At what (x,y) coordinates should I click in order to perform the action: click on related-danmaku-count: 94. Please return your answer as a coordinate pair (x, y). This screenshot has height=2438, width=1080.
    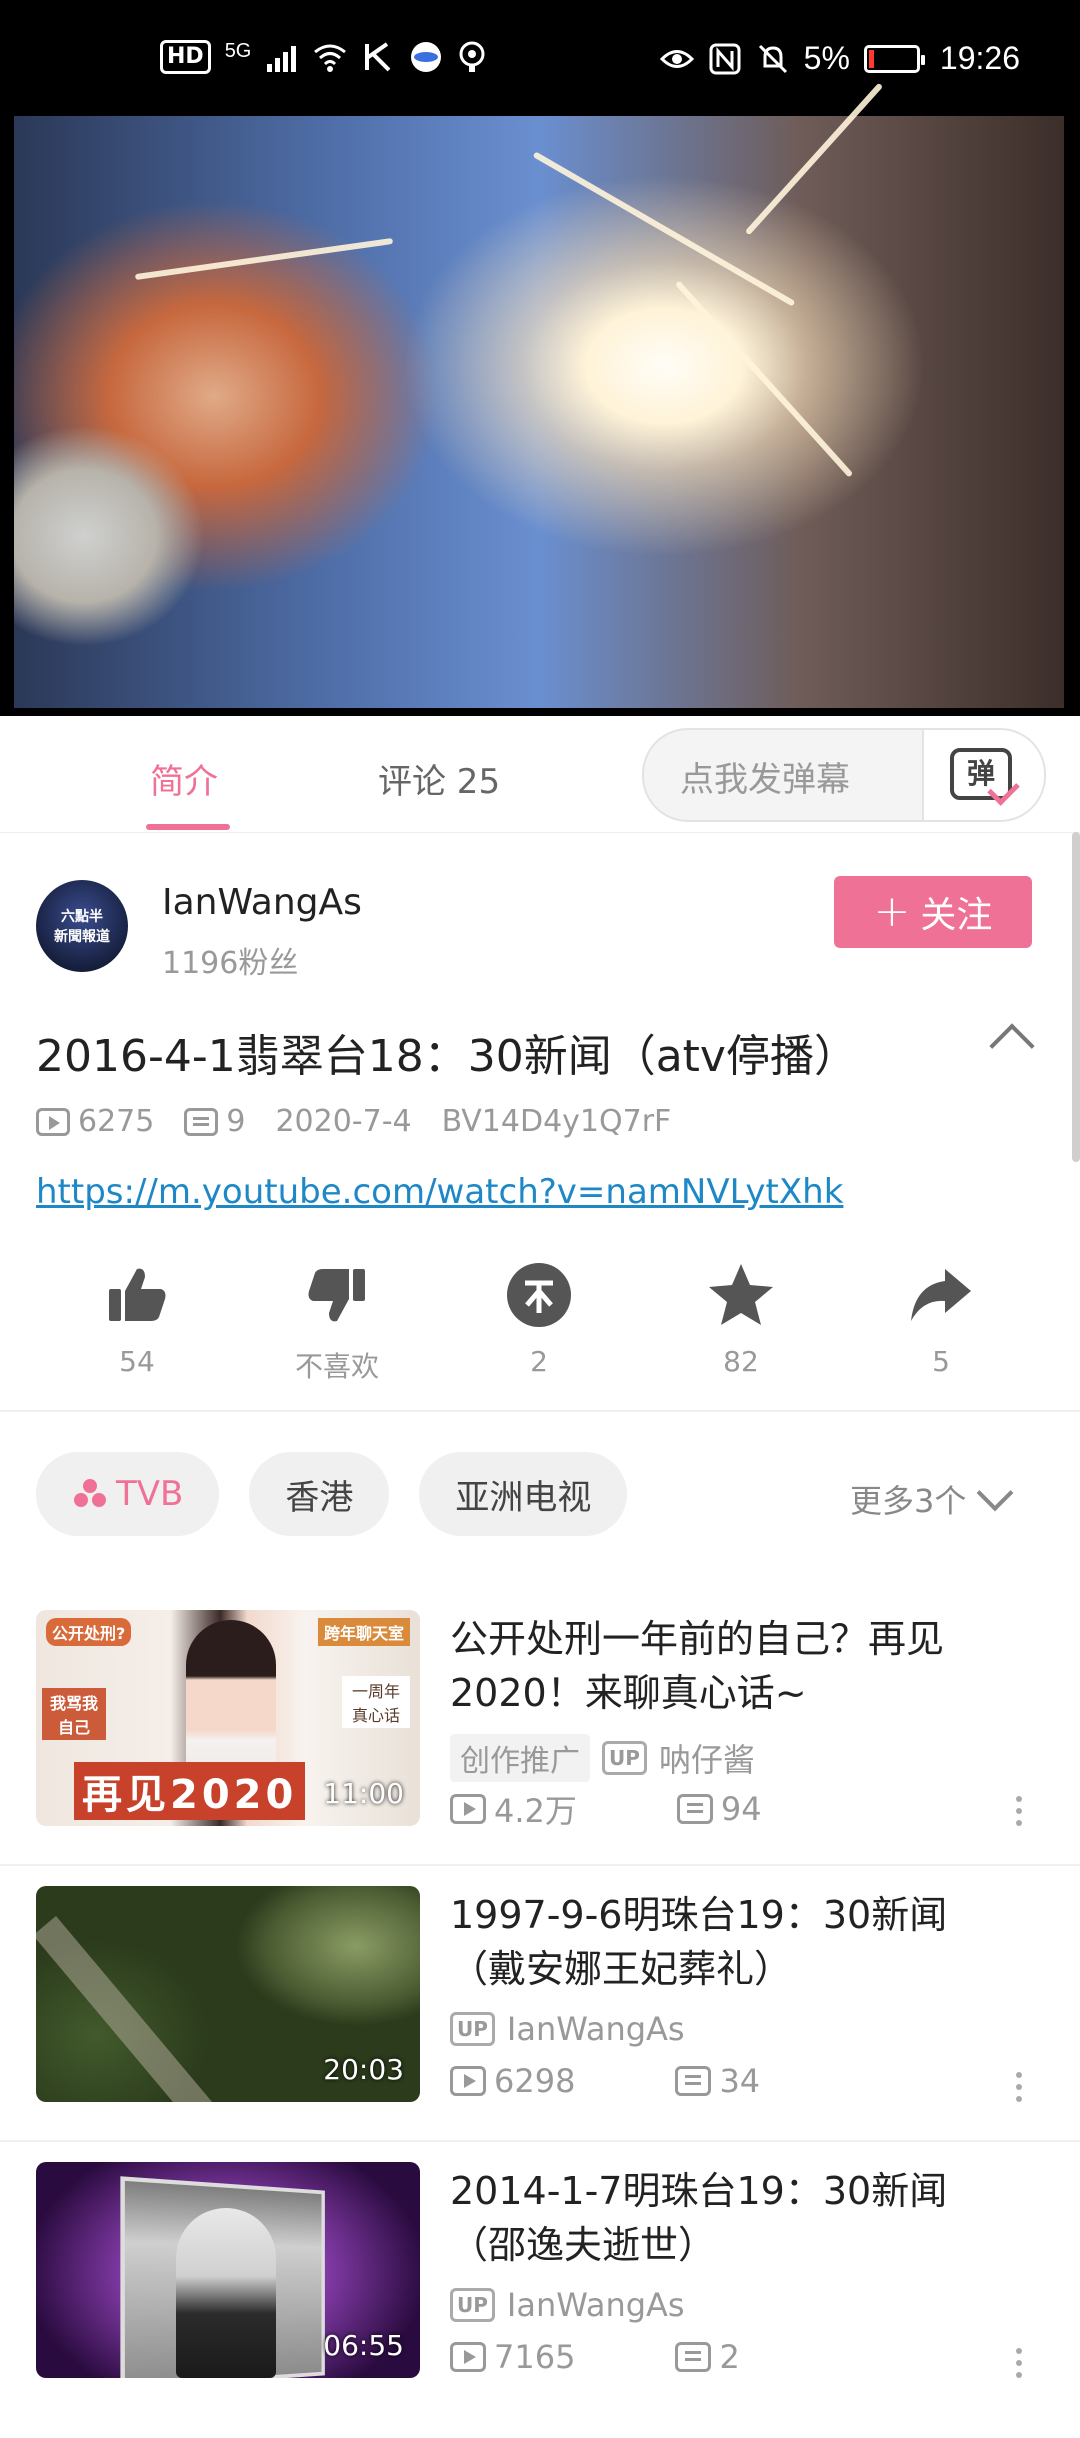
    Looking at the image, I should click on (741, 1809).